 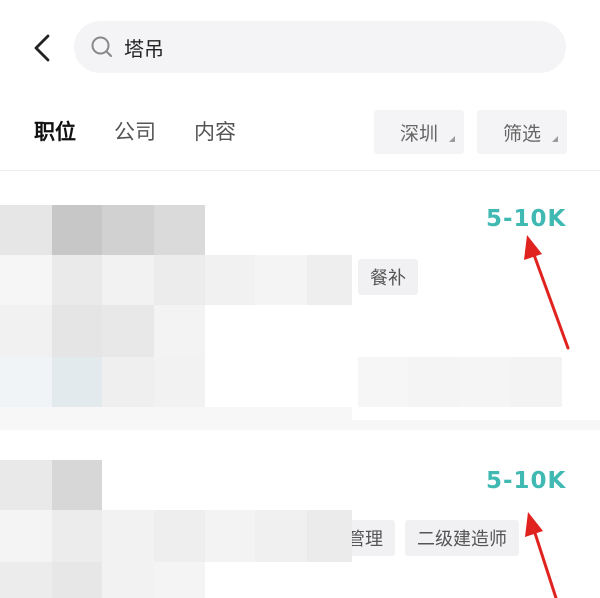 I want to click on city-filter-button: 深圳, so click(x=419, y=132).